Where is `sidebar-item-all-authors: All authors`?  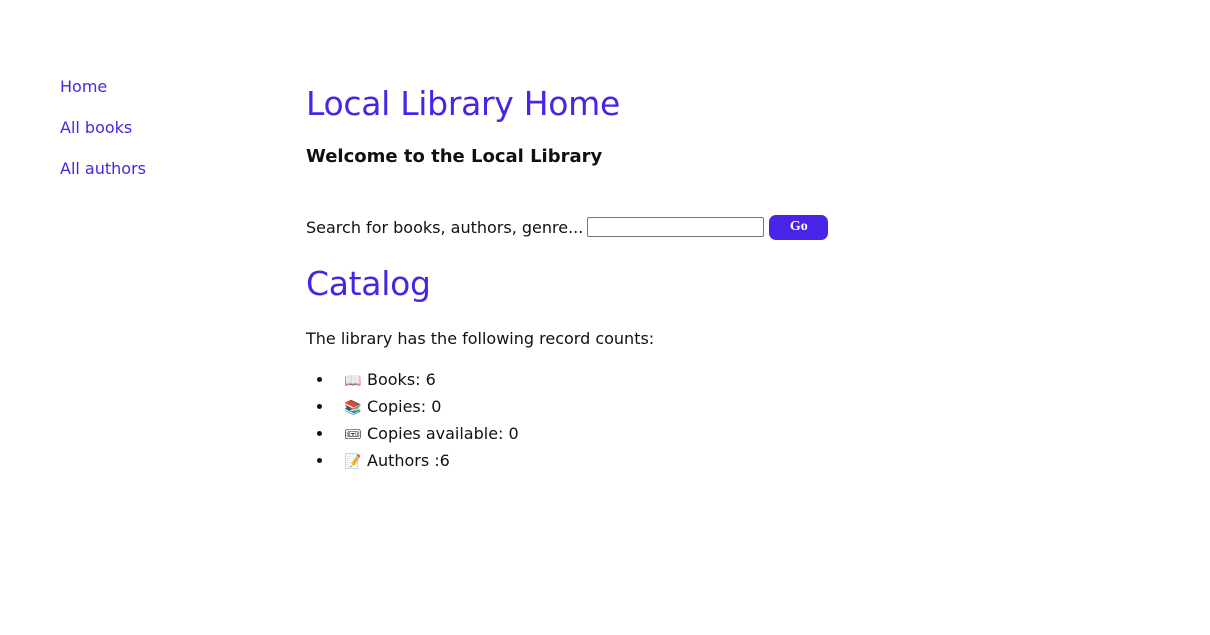
sidebar-item-all-authors: All authors is located at coordinates (160, 169).